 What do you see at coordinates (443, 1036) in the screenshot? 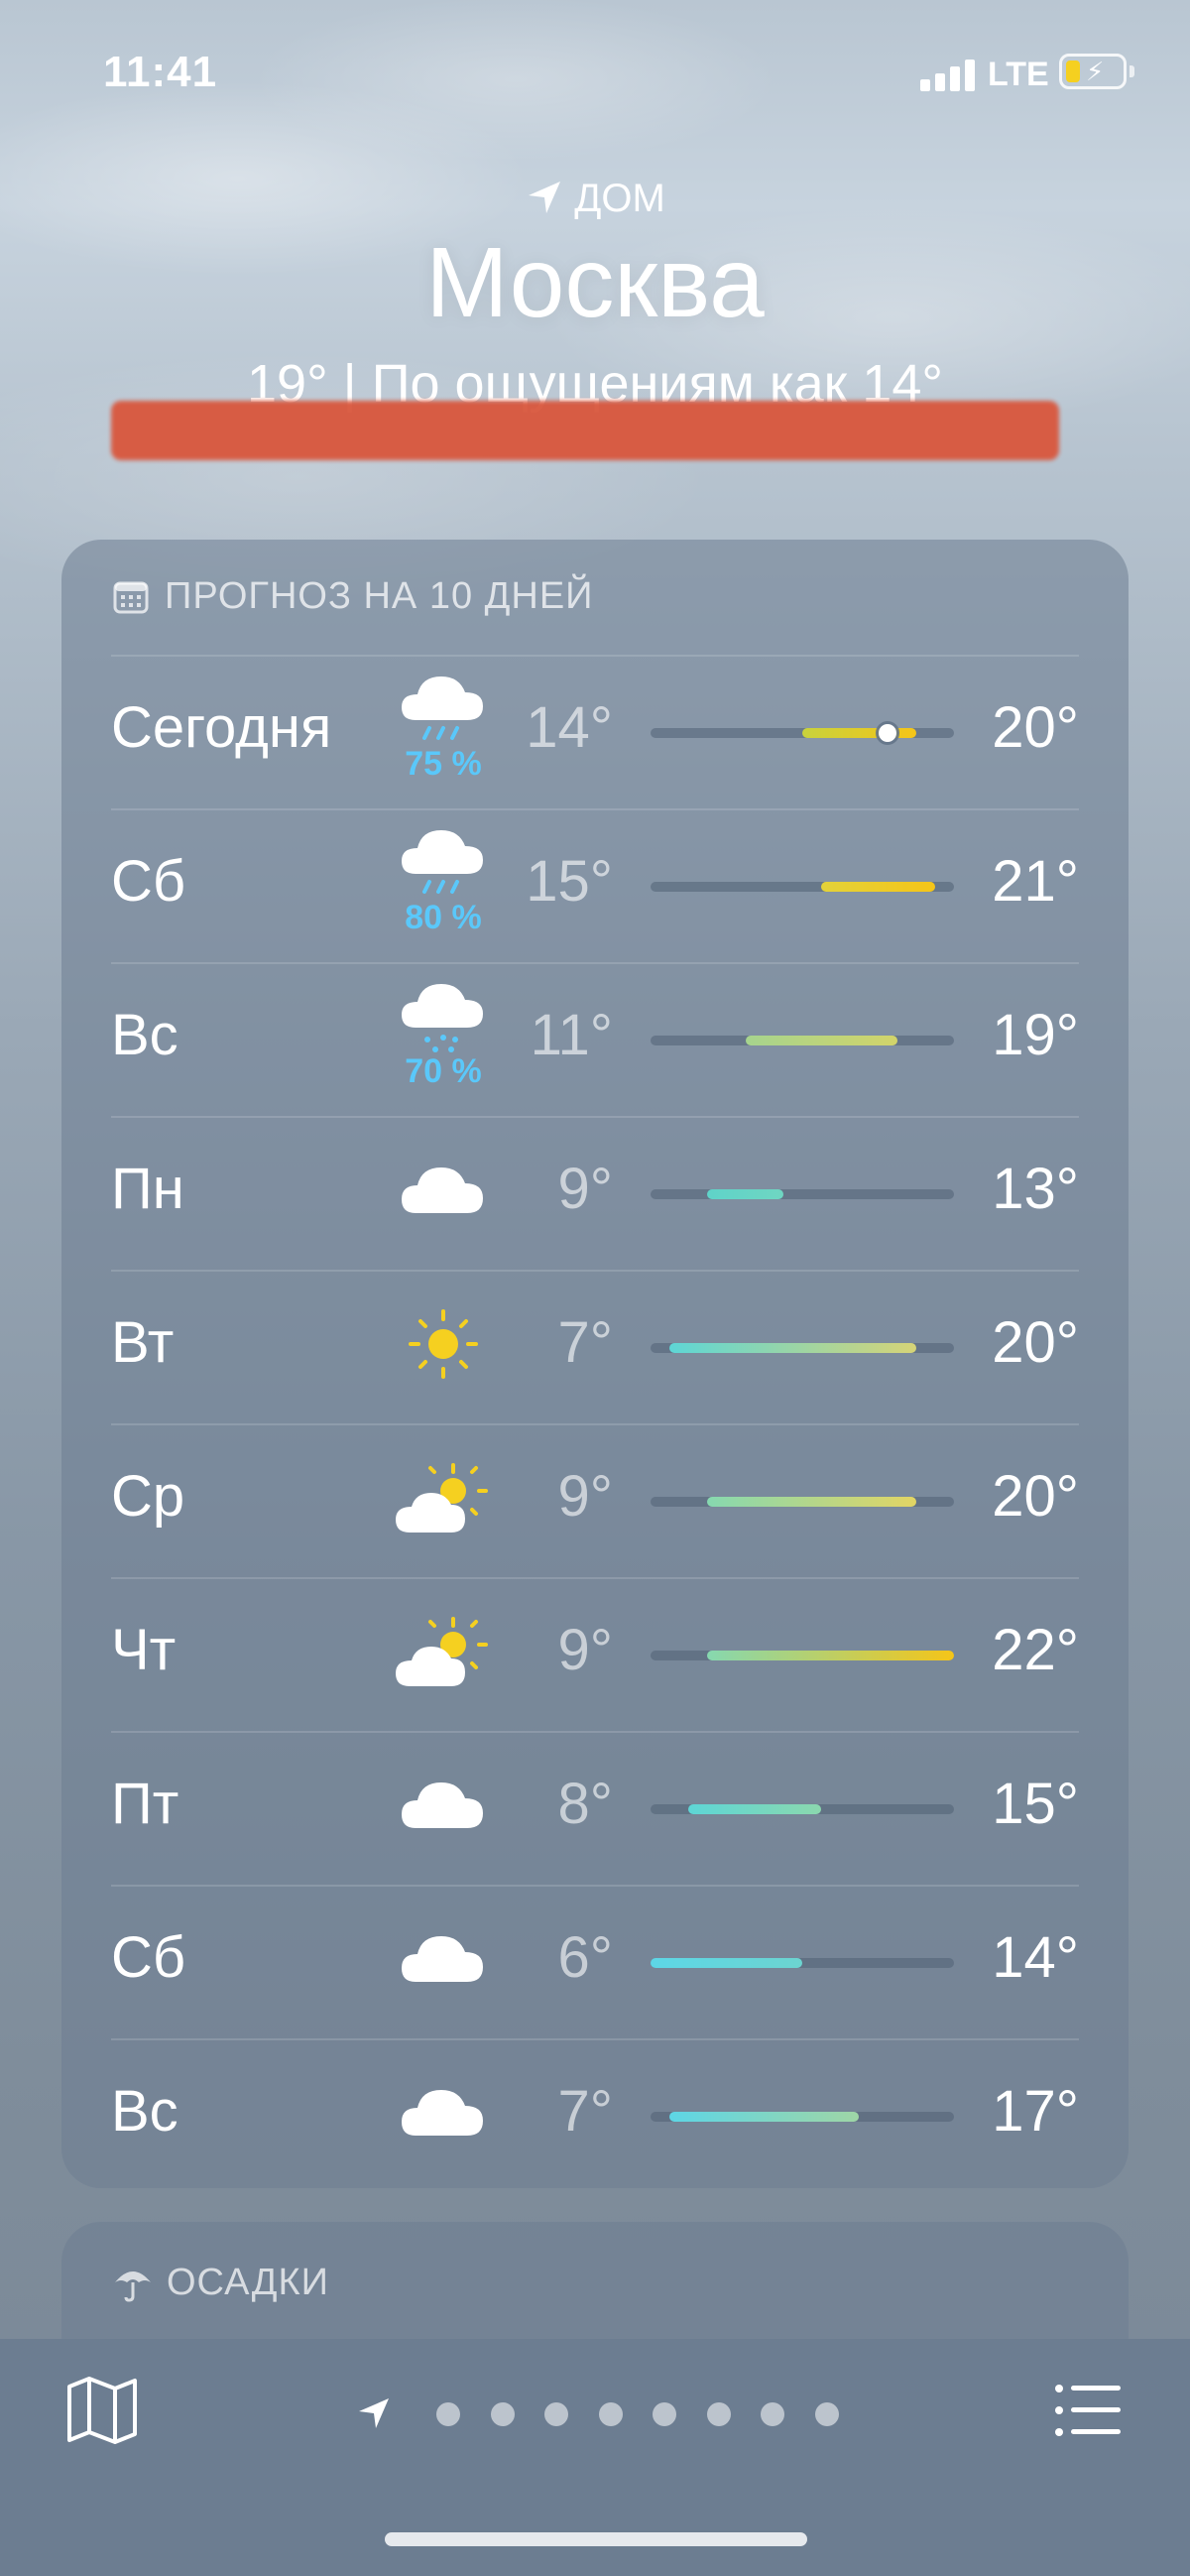
I see `cloud-drizzle-icon: 70 %` at bounding box center [443, 1036].